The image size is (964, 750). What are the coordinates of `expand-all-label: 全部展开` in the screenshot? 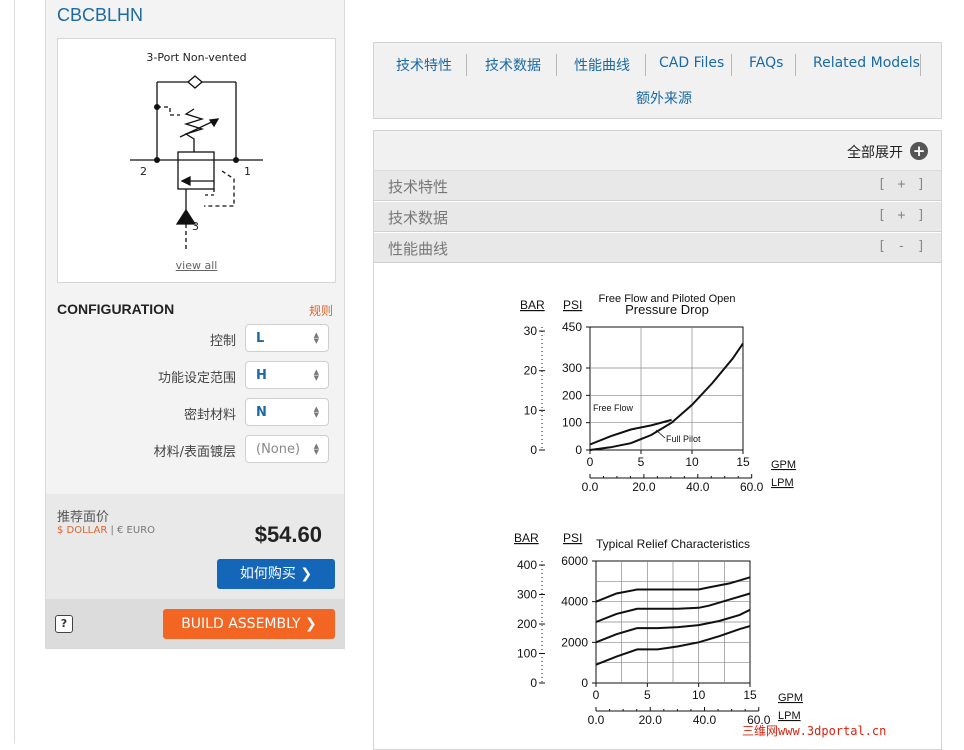 It's located at (875, 152).